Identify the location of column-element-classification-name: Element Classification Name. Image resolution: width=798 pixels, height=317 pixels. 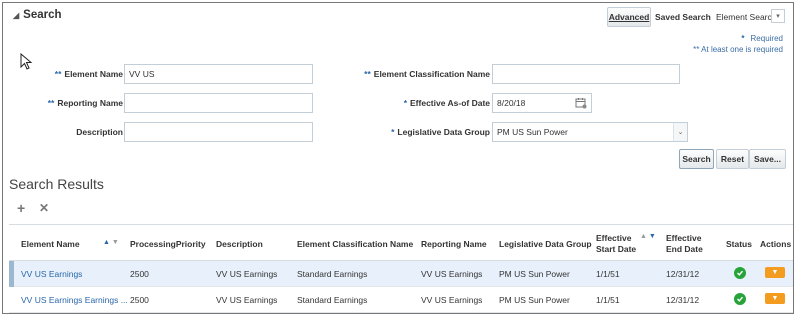
(355, 244).